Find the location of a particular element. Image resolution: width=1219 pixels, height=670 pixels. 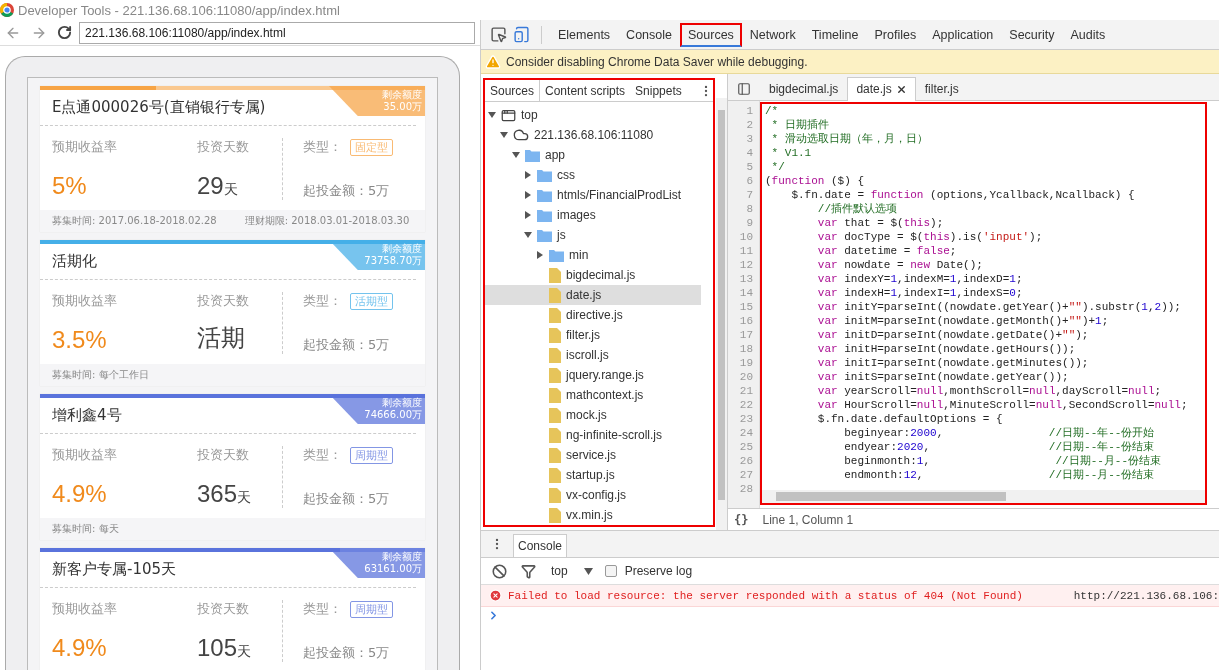

tree-item: top is located at coordinates (593, 115).